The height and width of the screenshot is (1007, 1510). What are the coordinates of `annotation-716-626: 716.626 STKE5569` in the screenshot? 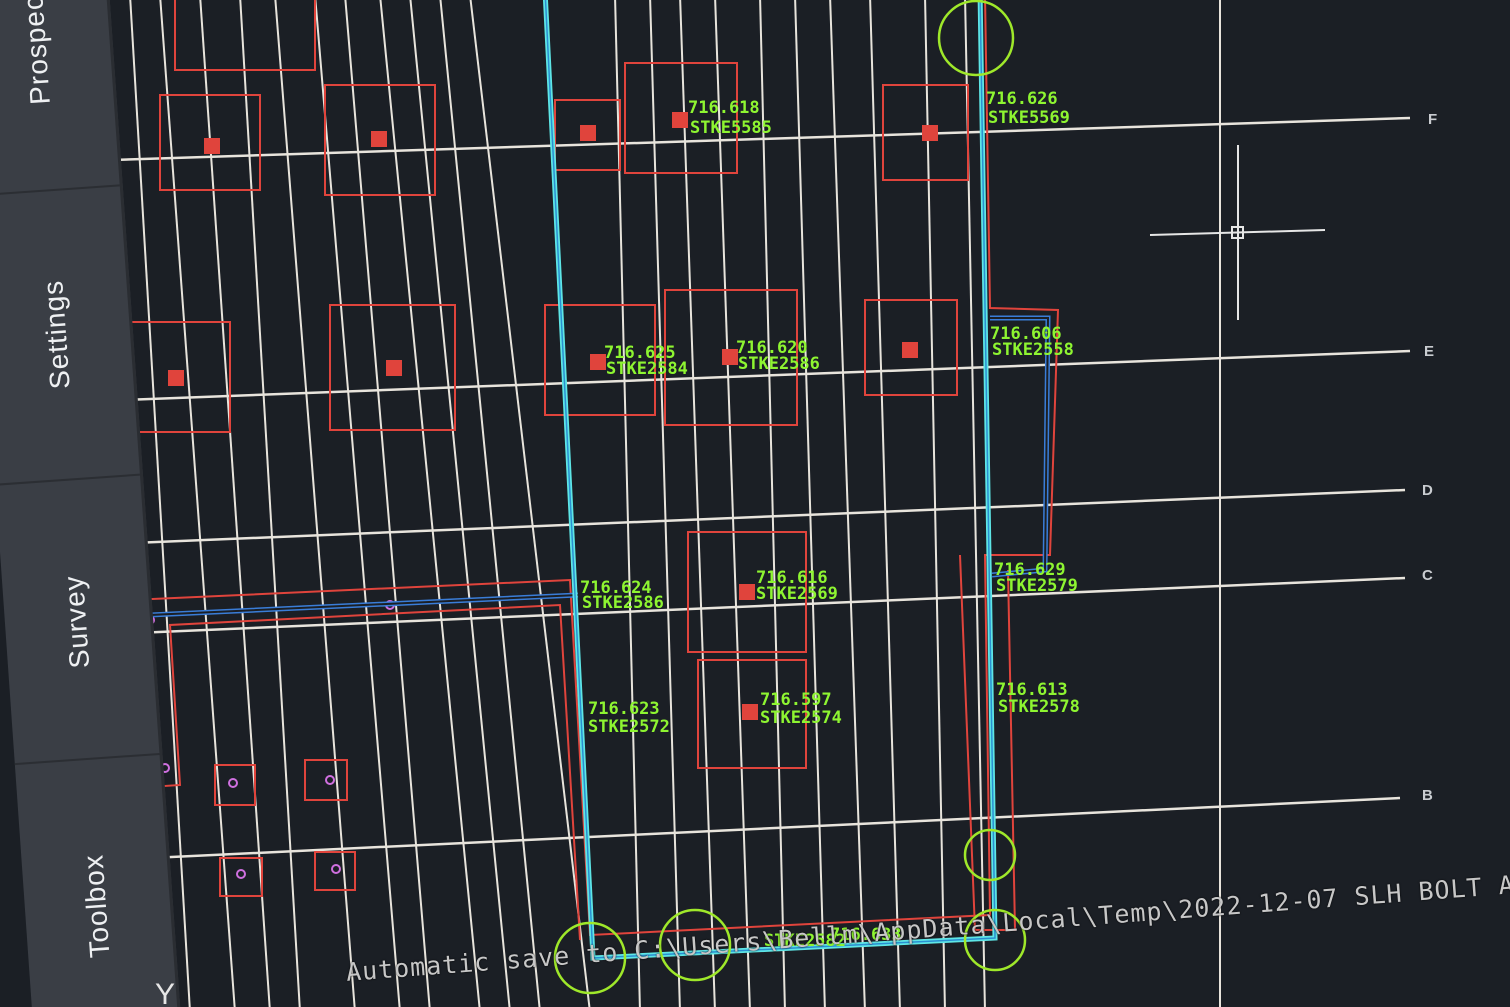 It's located at (1028, 108).